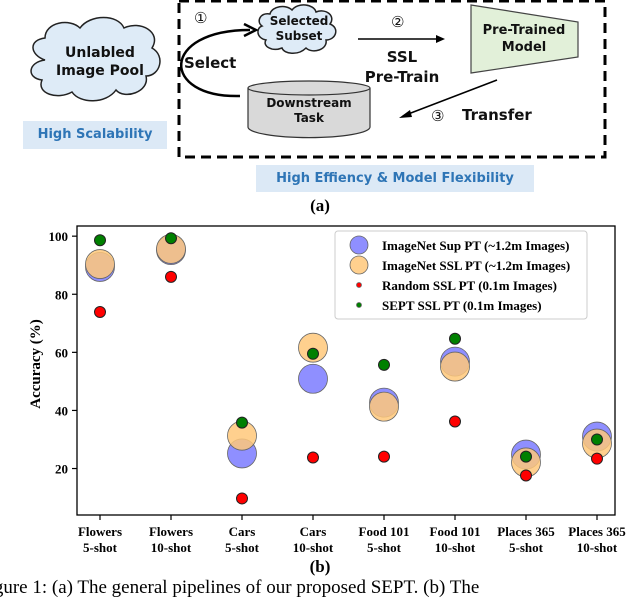 This screenshot has width=640, height=599. What do you see at coordinates (309, 118) in the screenshot?
I see `downstream-label-line2: Task` at bounding box center [309, 118].